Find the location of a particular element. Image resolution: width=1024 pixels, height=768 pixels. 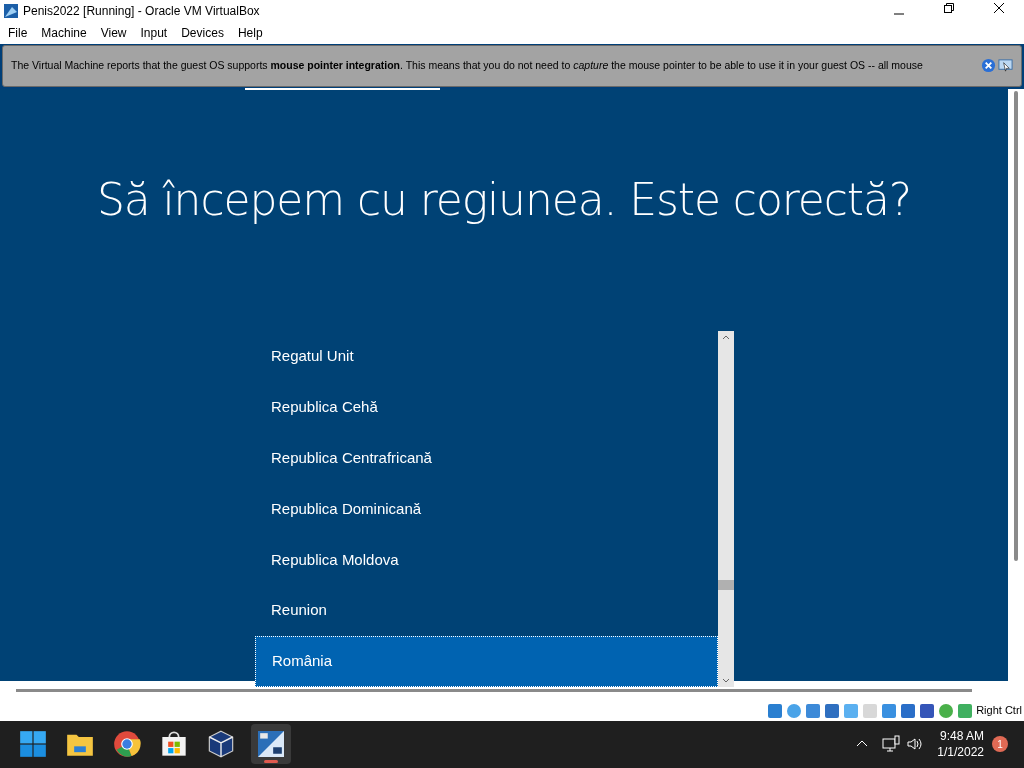

menu-item: Devices is located at coordinates (202, 32).